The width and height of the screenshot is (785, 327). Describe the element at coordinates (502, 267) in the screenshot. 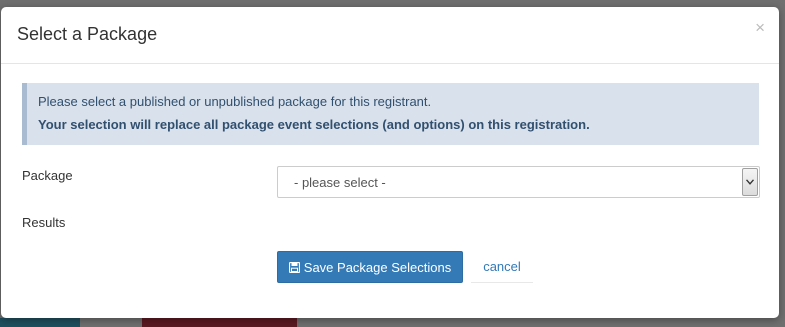

I see `cancel-link: cancel` at that location.